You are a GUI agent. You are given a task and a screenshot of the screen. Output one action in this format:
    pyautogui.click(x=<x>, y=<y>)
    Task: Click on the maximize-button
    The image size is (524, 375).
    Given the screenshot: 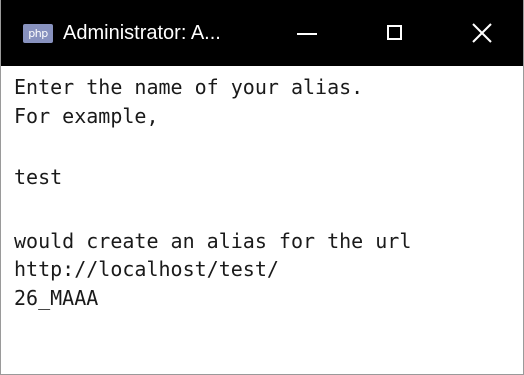 What is the action you would take?
    pyautogui.click(x=395, y=33)
    